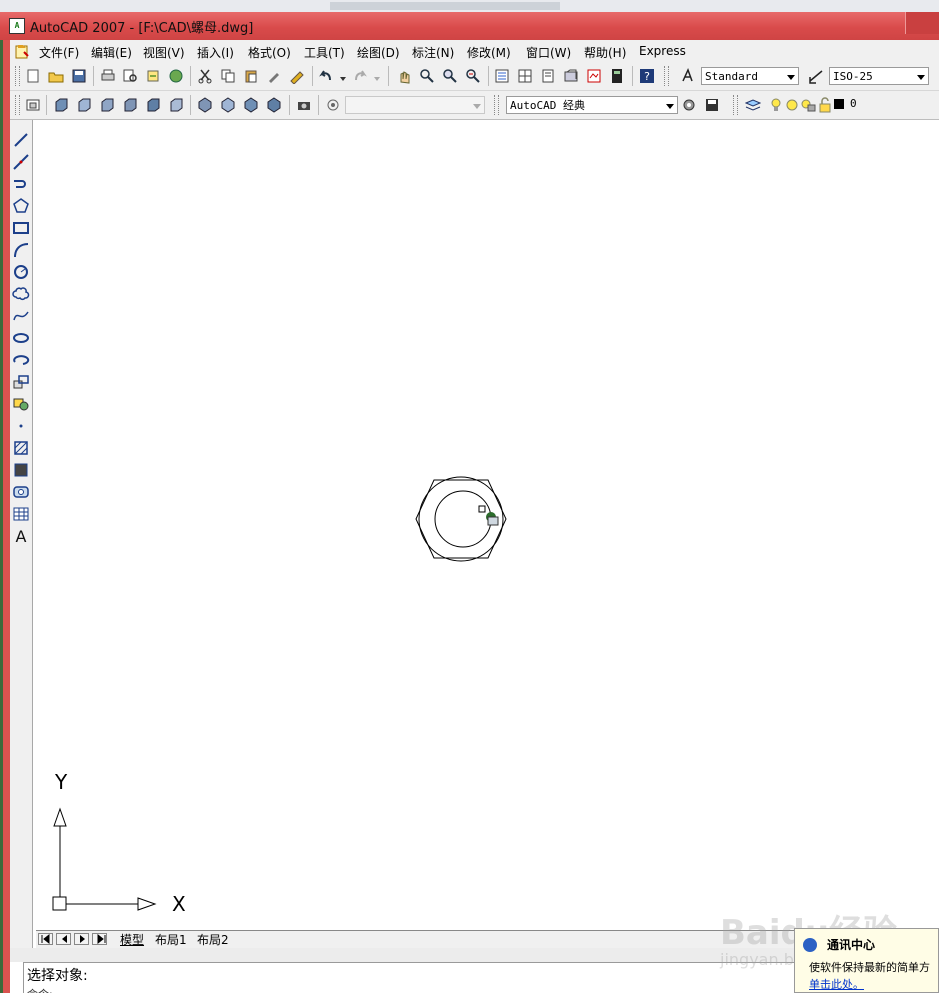 This screenshot has width=939, height=993. What do you see at coordinates (21, 536) in the screenshot?
I see `multiline-text-icon: A` at bounding box center [21, 536].